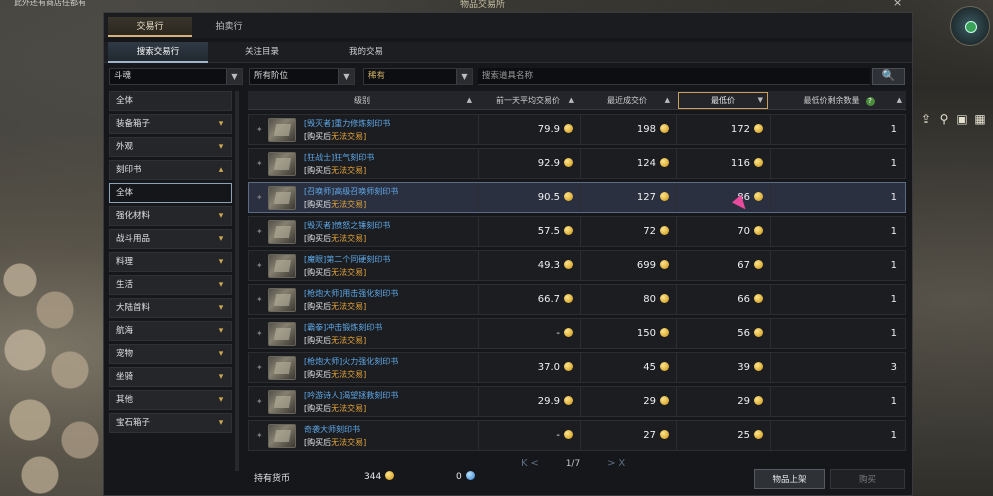  Describe the element at coordinates (743, 401) in the screenshot. I see `min-price-value: 29` at that location.